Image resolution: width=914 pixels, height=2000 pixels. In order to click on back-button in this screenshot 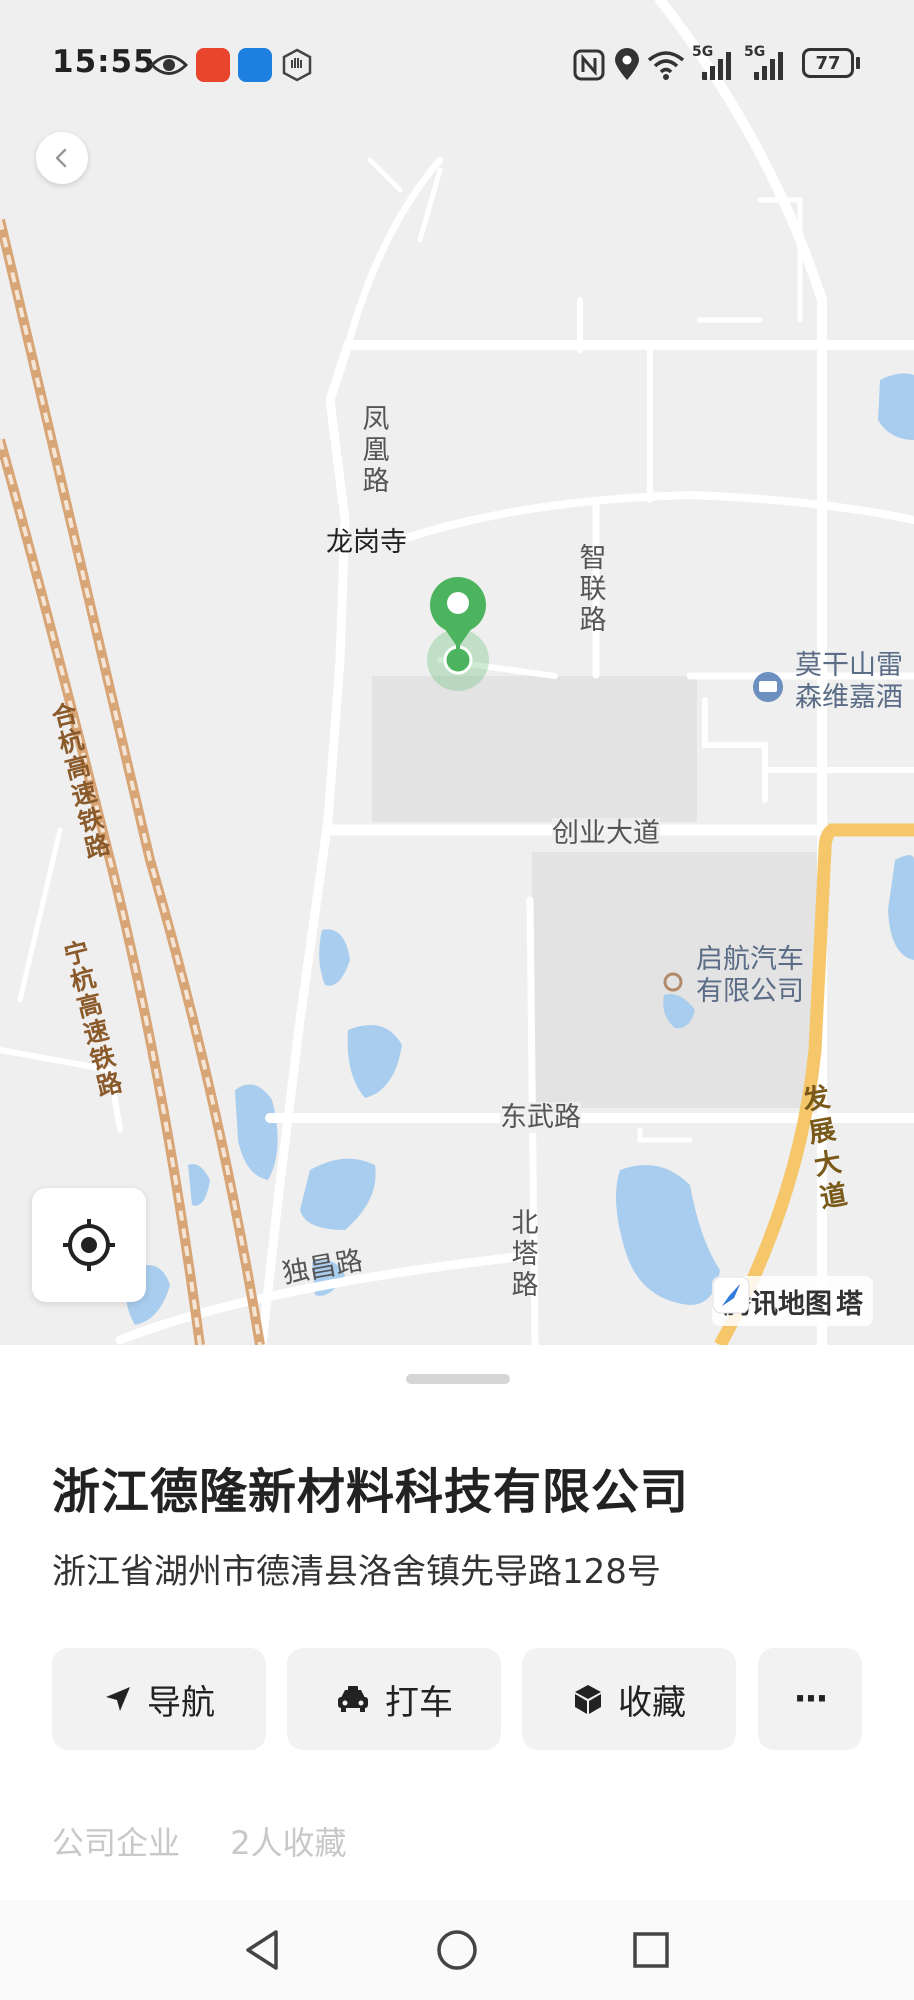, I will do `click(62, 158)`.